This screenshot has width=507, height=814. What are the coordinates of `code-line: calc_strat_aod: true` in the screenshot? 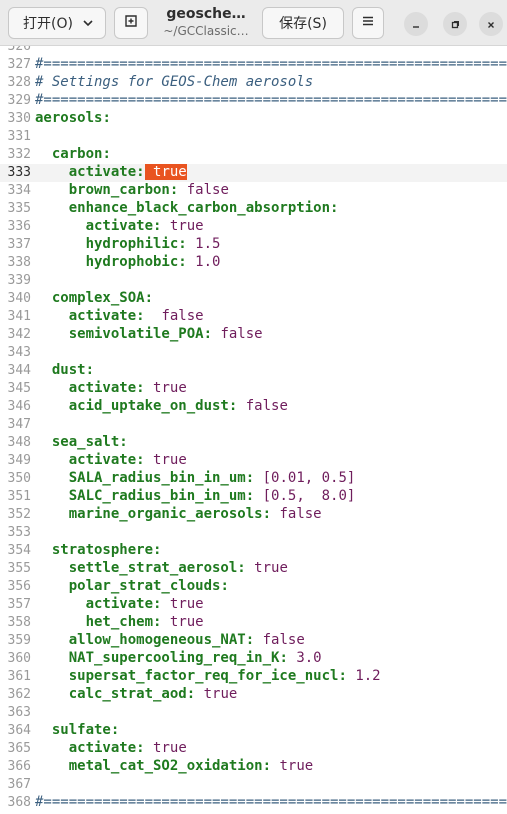 It's located at (136, 694).